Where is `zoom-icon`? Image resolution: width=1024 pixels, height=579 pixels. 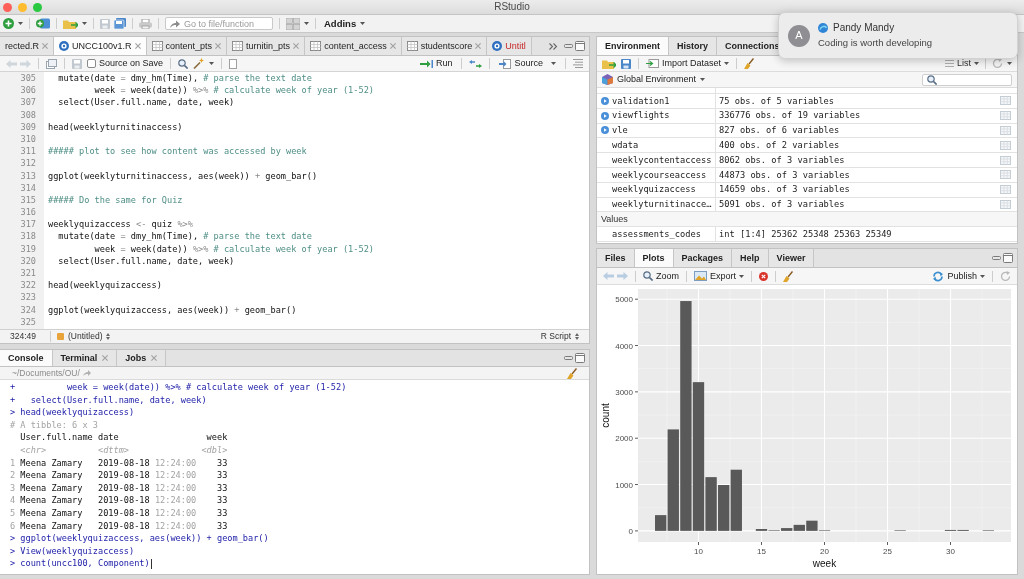 zoom-icon is located at coordinates (37, 7).